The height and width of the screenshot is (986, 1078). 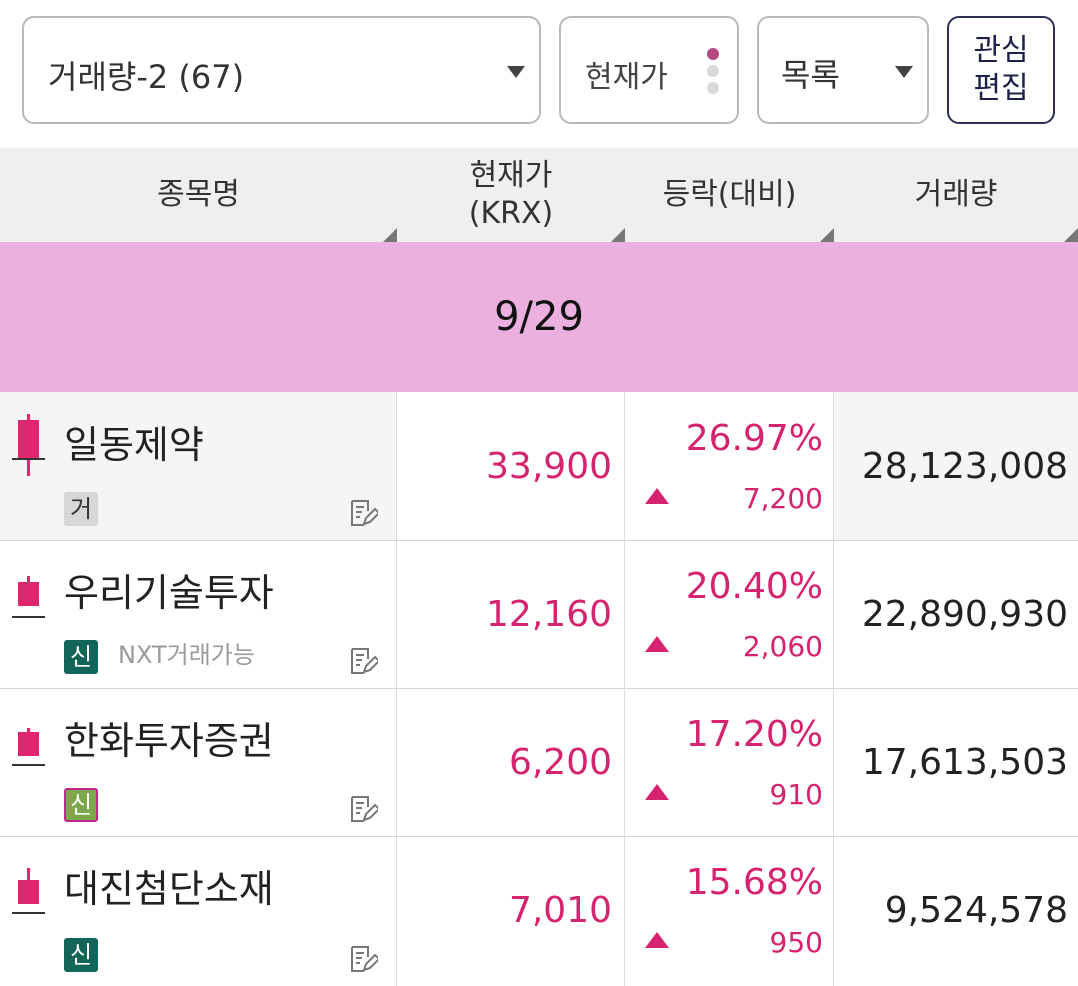 What do you see at coordinates (964, 762) in the screenshot?
I see `volume-value: 17,613,503` at bounding box center [964, 762].